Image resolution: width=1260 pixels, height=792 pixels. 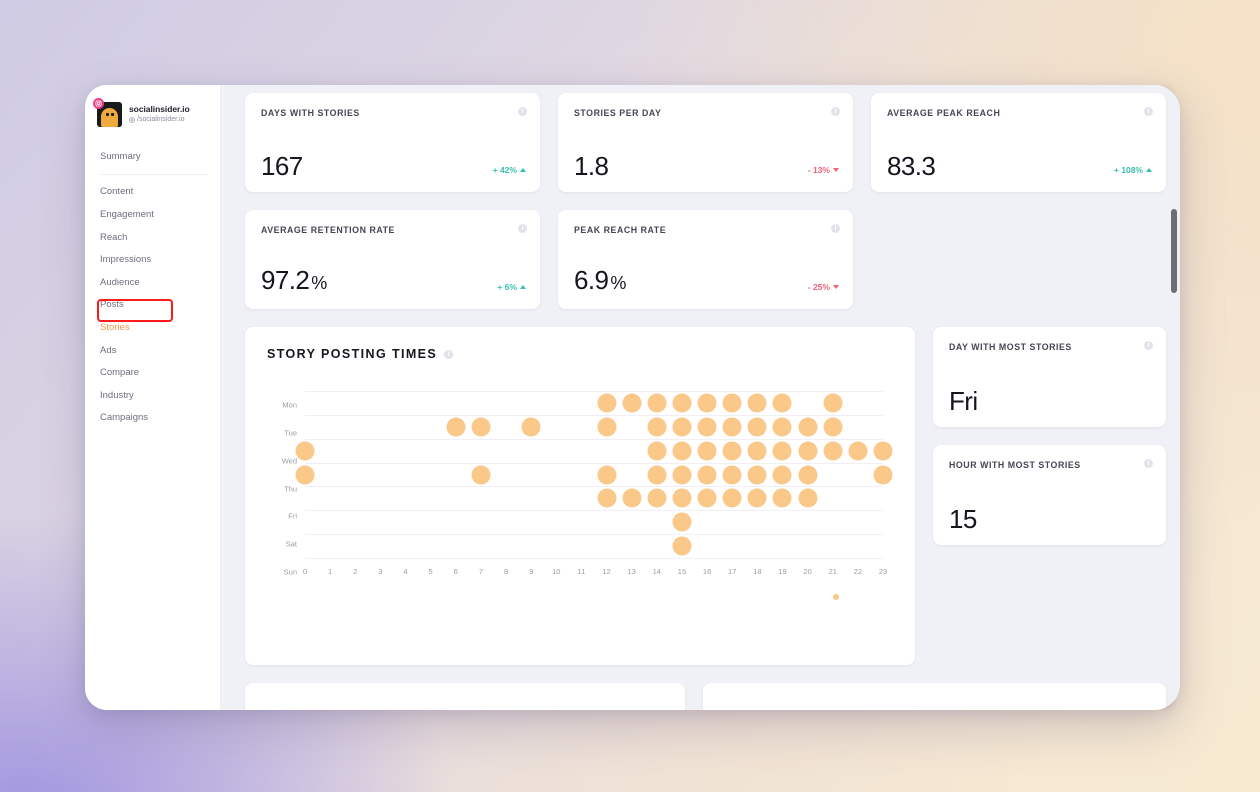 What do you see at coordinates (152, 114) in the screenshot?
I see `profile-header: socialinsider.io /socialinsider.io` at bounding box center [152, 114].